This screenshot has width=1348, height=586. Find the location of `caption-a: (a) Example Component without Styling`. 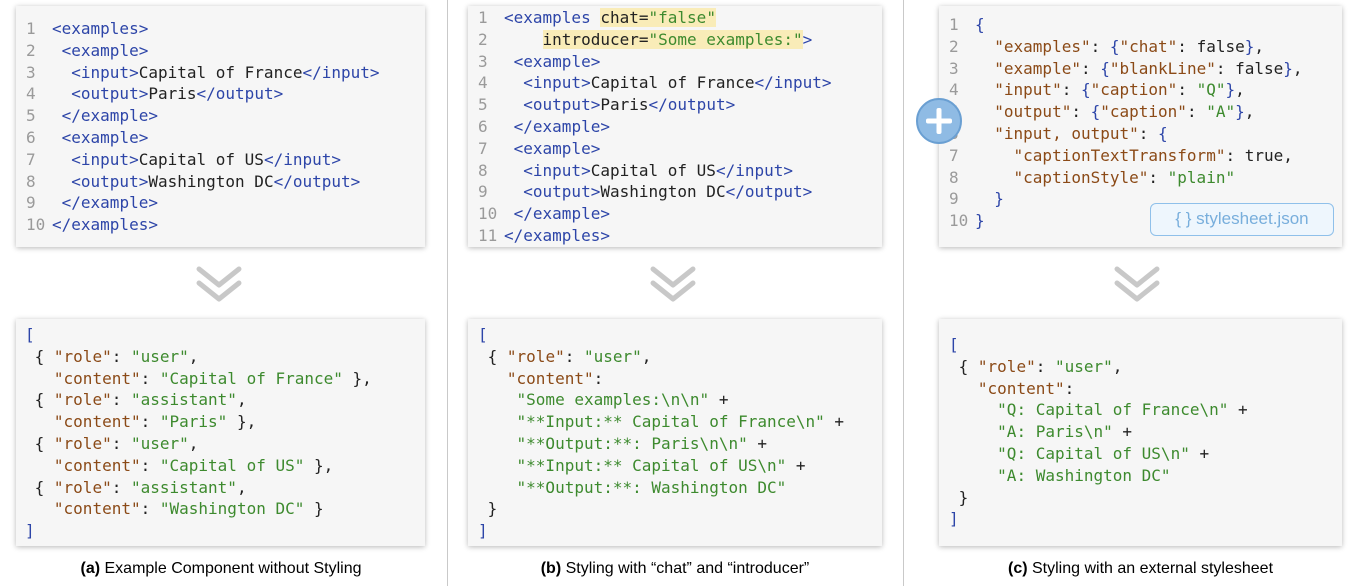

caption-a: (a) Example Component without Styling is located at coordinates (221, 569).